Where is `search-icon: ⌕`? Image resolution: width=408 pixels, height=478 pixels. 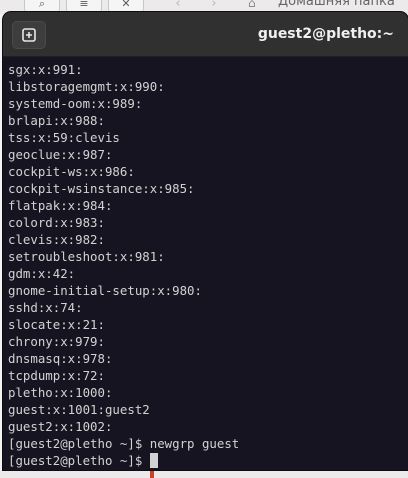
search-icon: ⌕ is located at coordinates (42, 5).